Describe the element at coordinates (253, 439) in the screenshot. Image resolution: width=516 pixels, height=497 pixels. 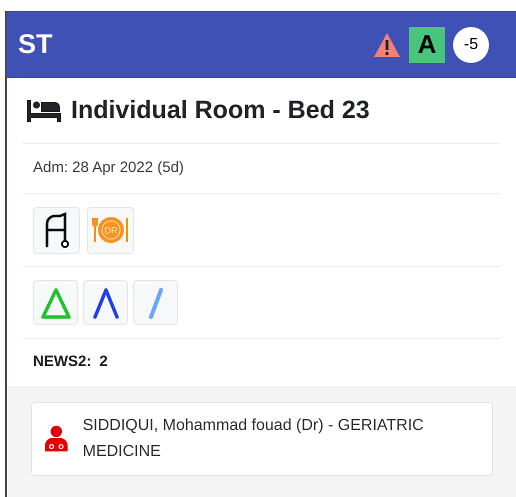
I see `clinician-name: SIDDIQUI, Mohammad fouad (Dr) - GERIATRIC MEDICINE` at that location.